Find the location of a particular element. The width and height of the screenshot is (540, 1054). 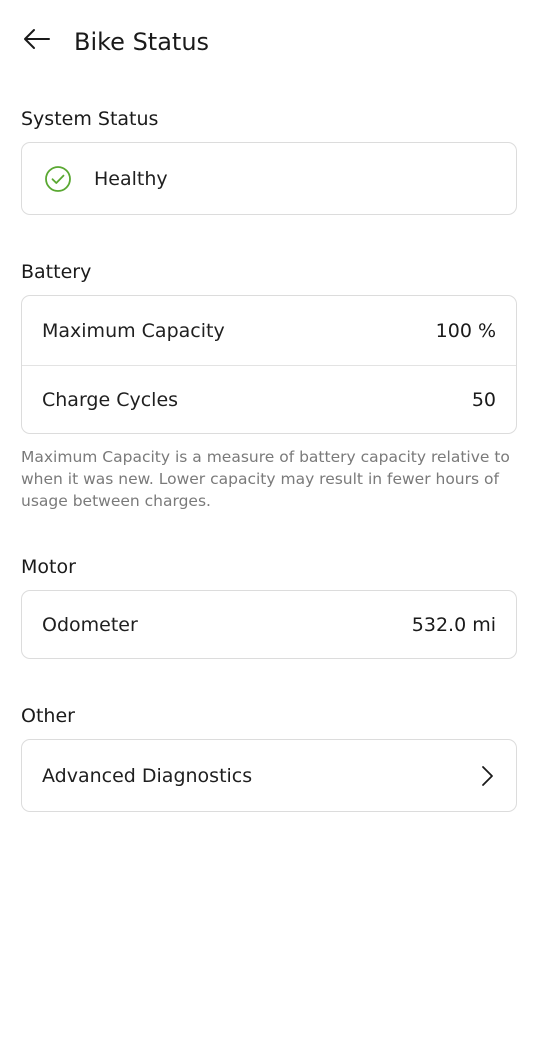

odometer-label: Odometer is located at coordinates (90, 624).